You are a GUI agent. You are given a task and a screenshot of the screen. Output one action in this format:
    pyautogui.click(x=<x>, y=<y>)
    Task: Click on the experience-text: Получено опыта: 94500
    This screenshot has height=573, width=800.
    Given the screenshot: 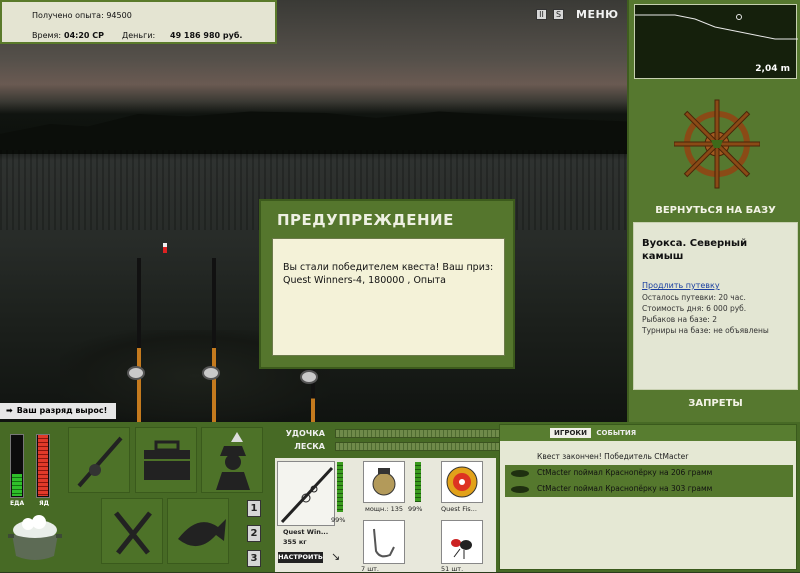 What is the action you would take?
    pyautogui.click(x=82, y=15)
    